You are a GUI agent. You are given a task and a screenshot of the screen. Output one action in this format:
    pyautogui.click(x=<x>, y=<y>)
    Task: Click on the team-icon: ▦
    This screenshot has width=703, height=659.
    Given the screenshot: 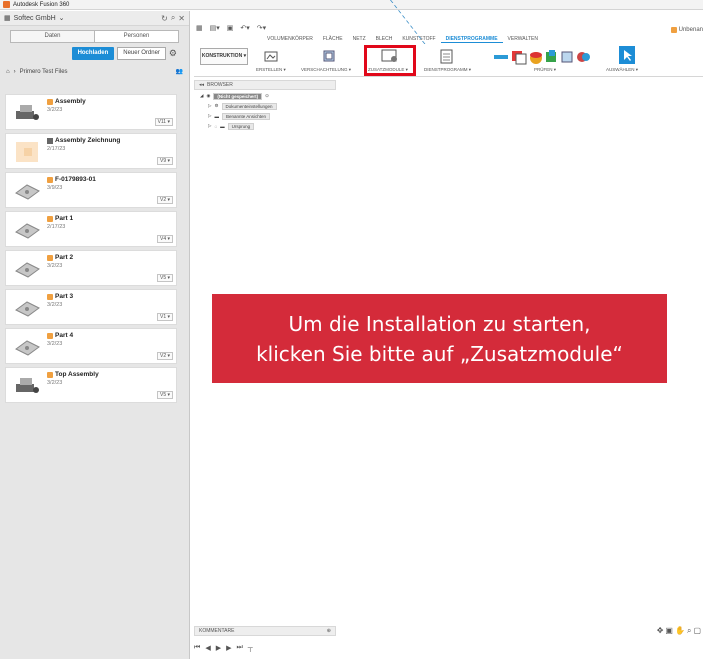 What is the action you would take?
    pyautogui.click(x=7, y=18)
    